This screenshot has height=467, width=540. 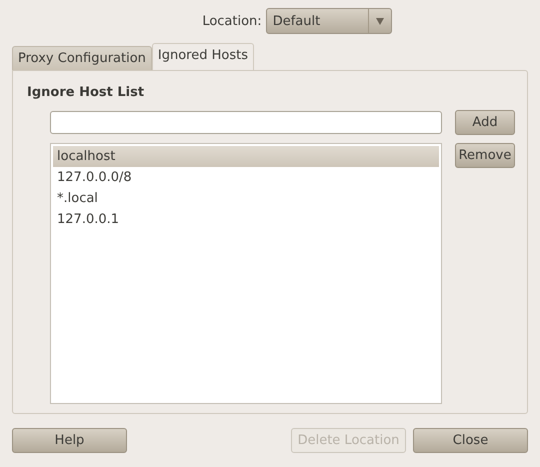 I want to click on location-dropdown: Default, so click(x=329, y=21).